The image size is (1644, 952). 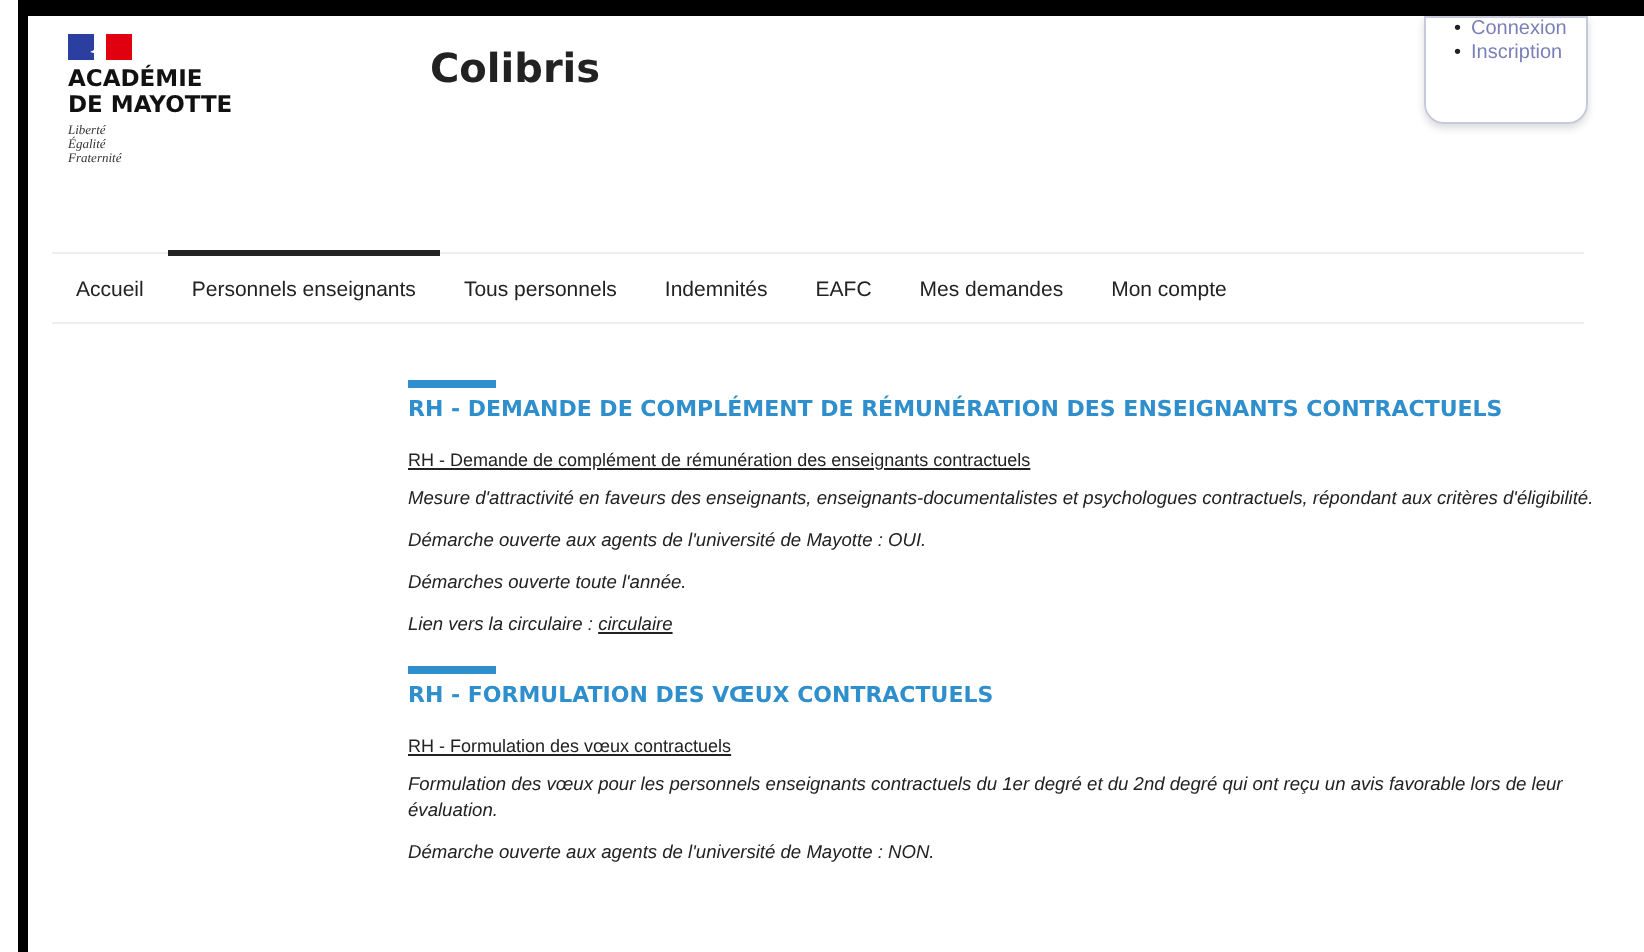 I want to click on description-text: Démarches ouverte toute l'année., so click(x=548, y=583).